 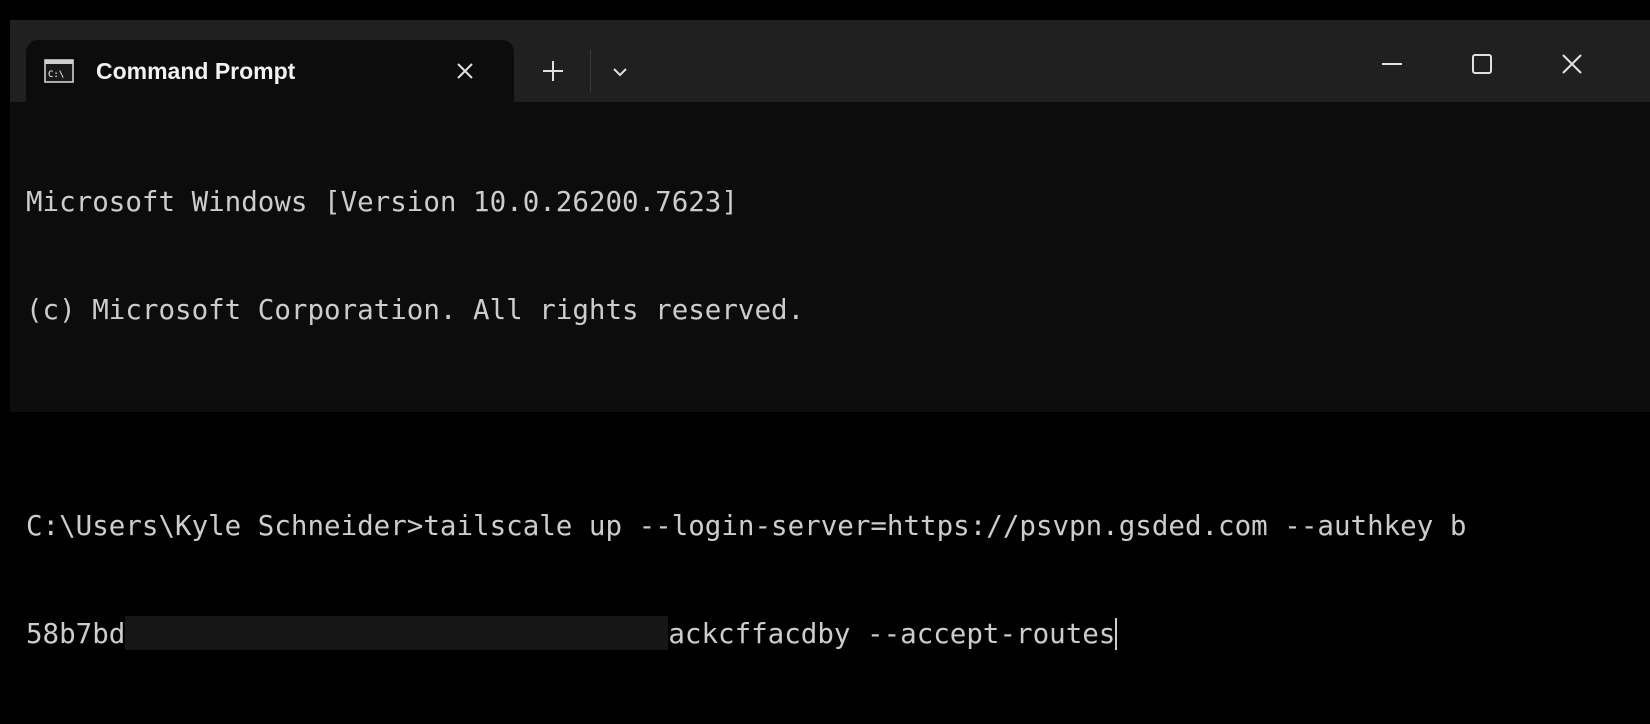 I want to click on authkey-end: ackcffacdby --accept-routes, so click(x=892, y=634).